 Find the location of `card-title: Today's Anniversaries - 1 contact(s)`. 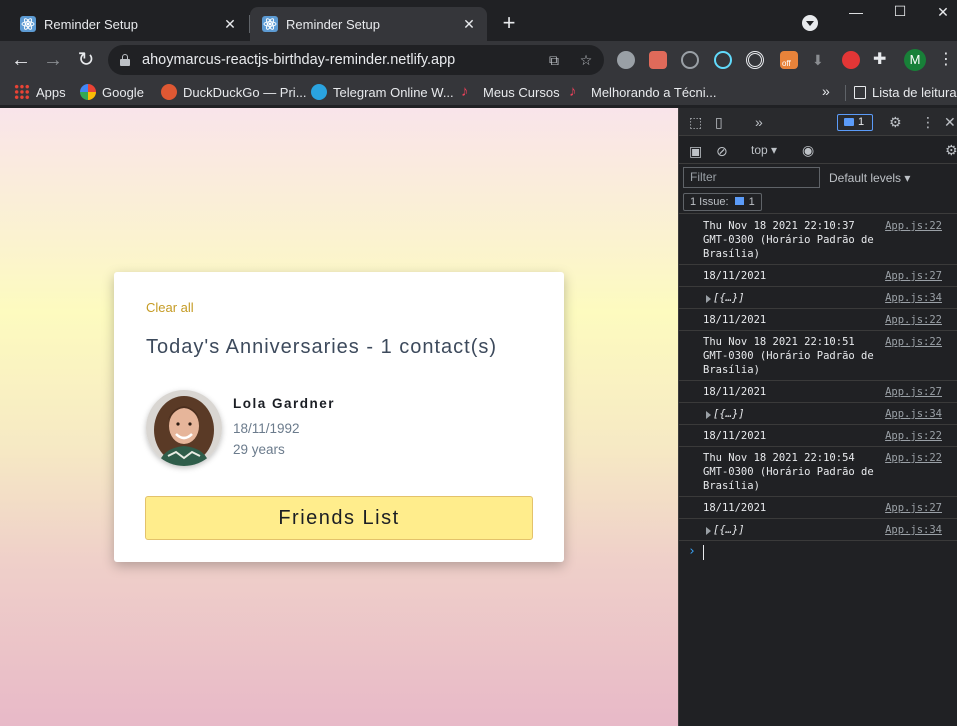

card-title: Today's Anniversaries - 1 contact(s) is located at coordinates (322, 347).